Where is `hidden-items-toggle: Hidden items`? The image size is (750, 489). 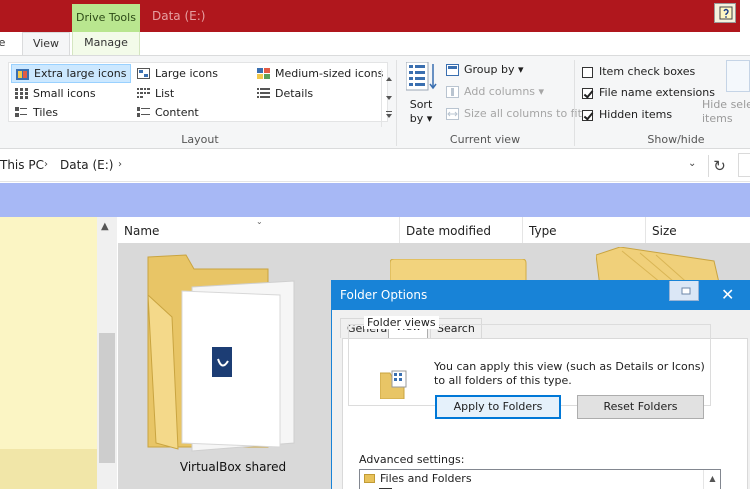 hidden-items-toggle: Hidden items is located at coordinates (627, 115).